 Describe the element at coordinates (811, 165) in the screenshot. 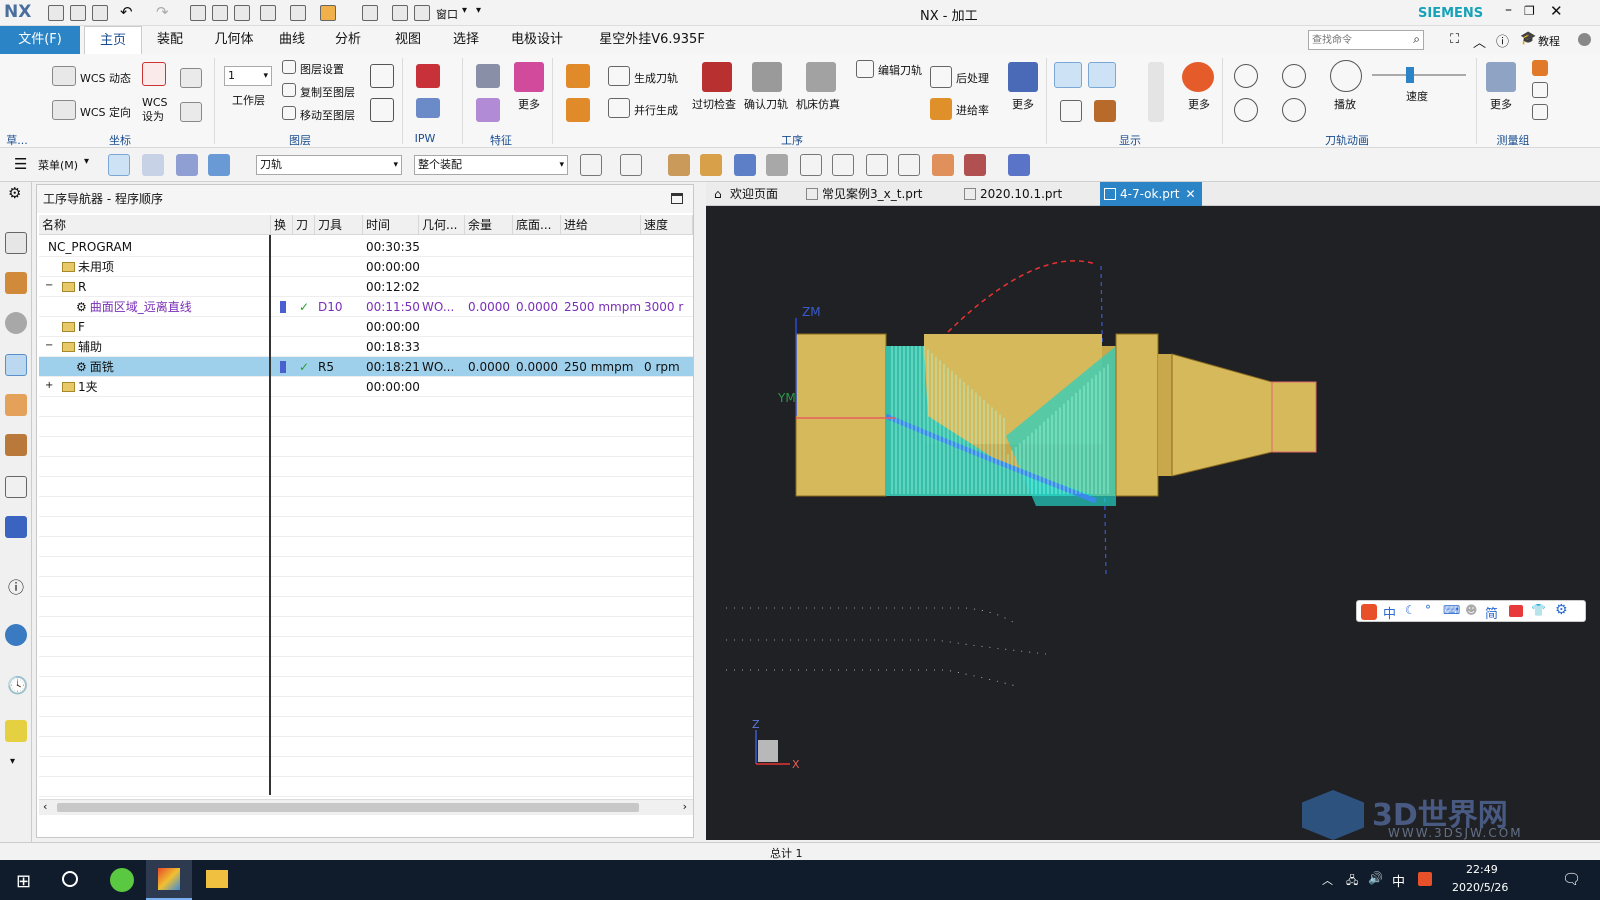

I see `measure-ruler-icon` at that location.